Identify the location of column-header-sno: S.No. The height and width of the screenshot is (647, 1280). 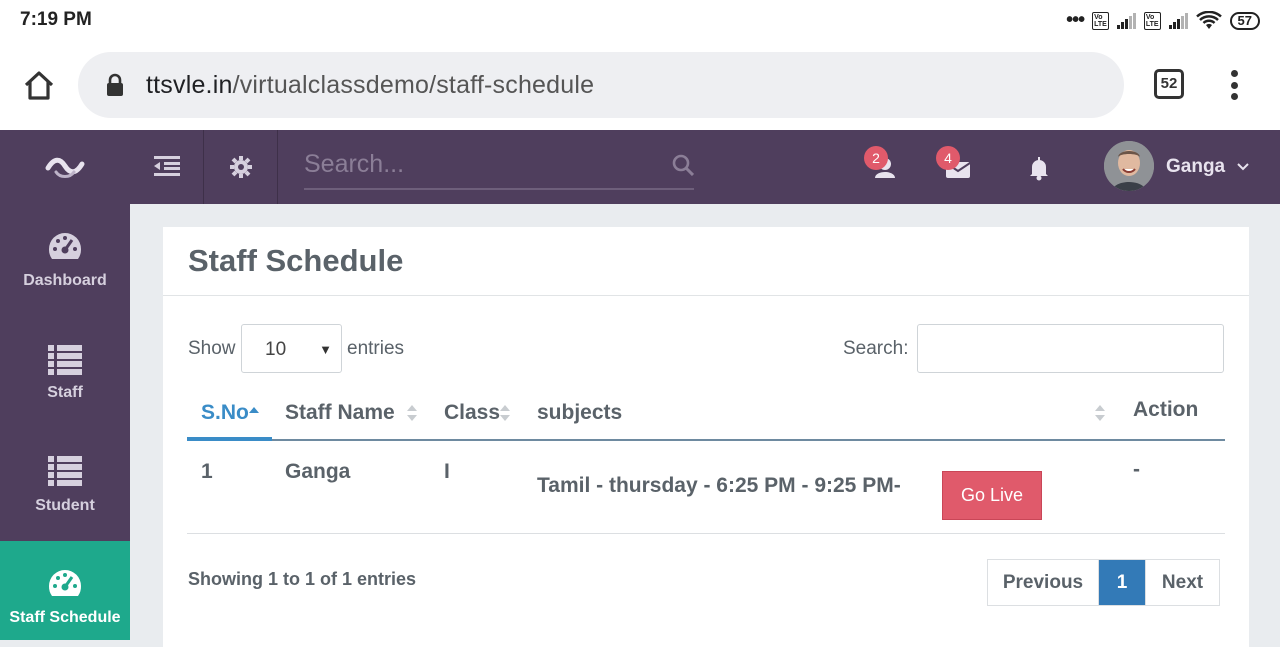
(225, 413).